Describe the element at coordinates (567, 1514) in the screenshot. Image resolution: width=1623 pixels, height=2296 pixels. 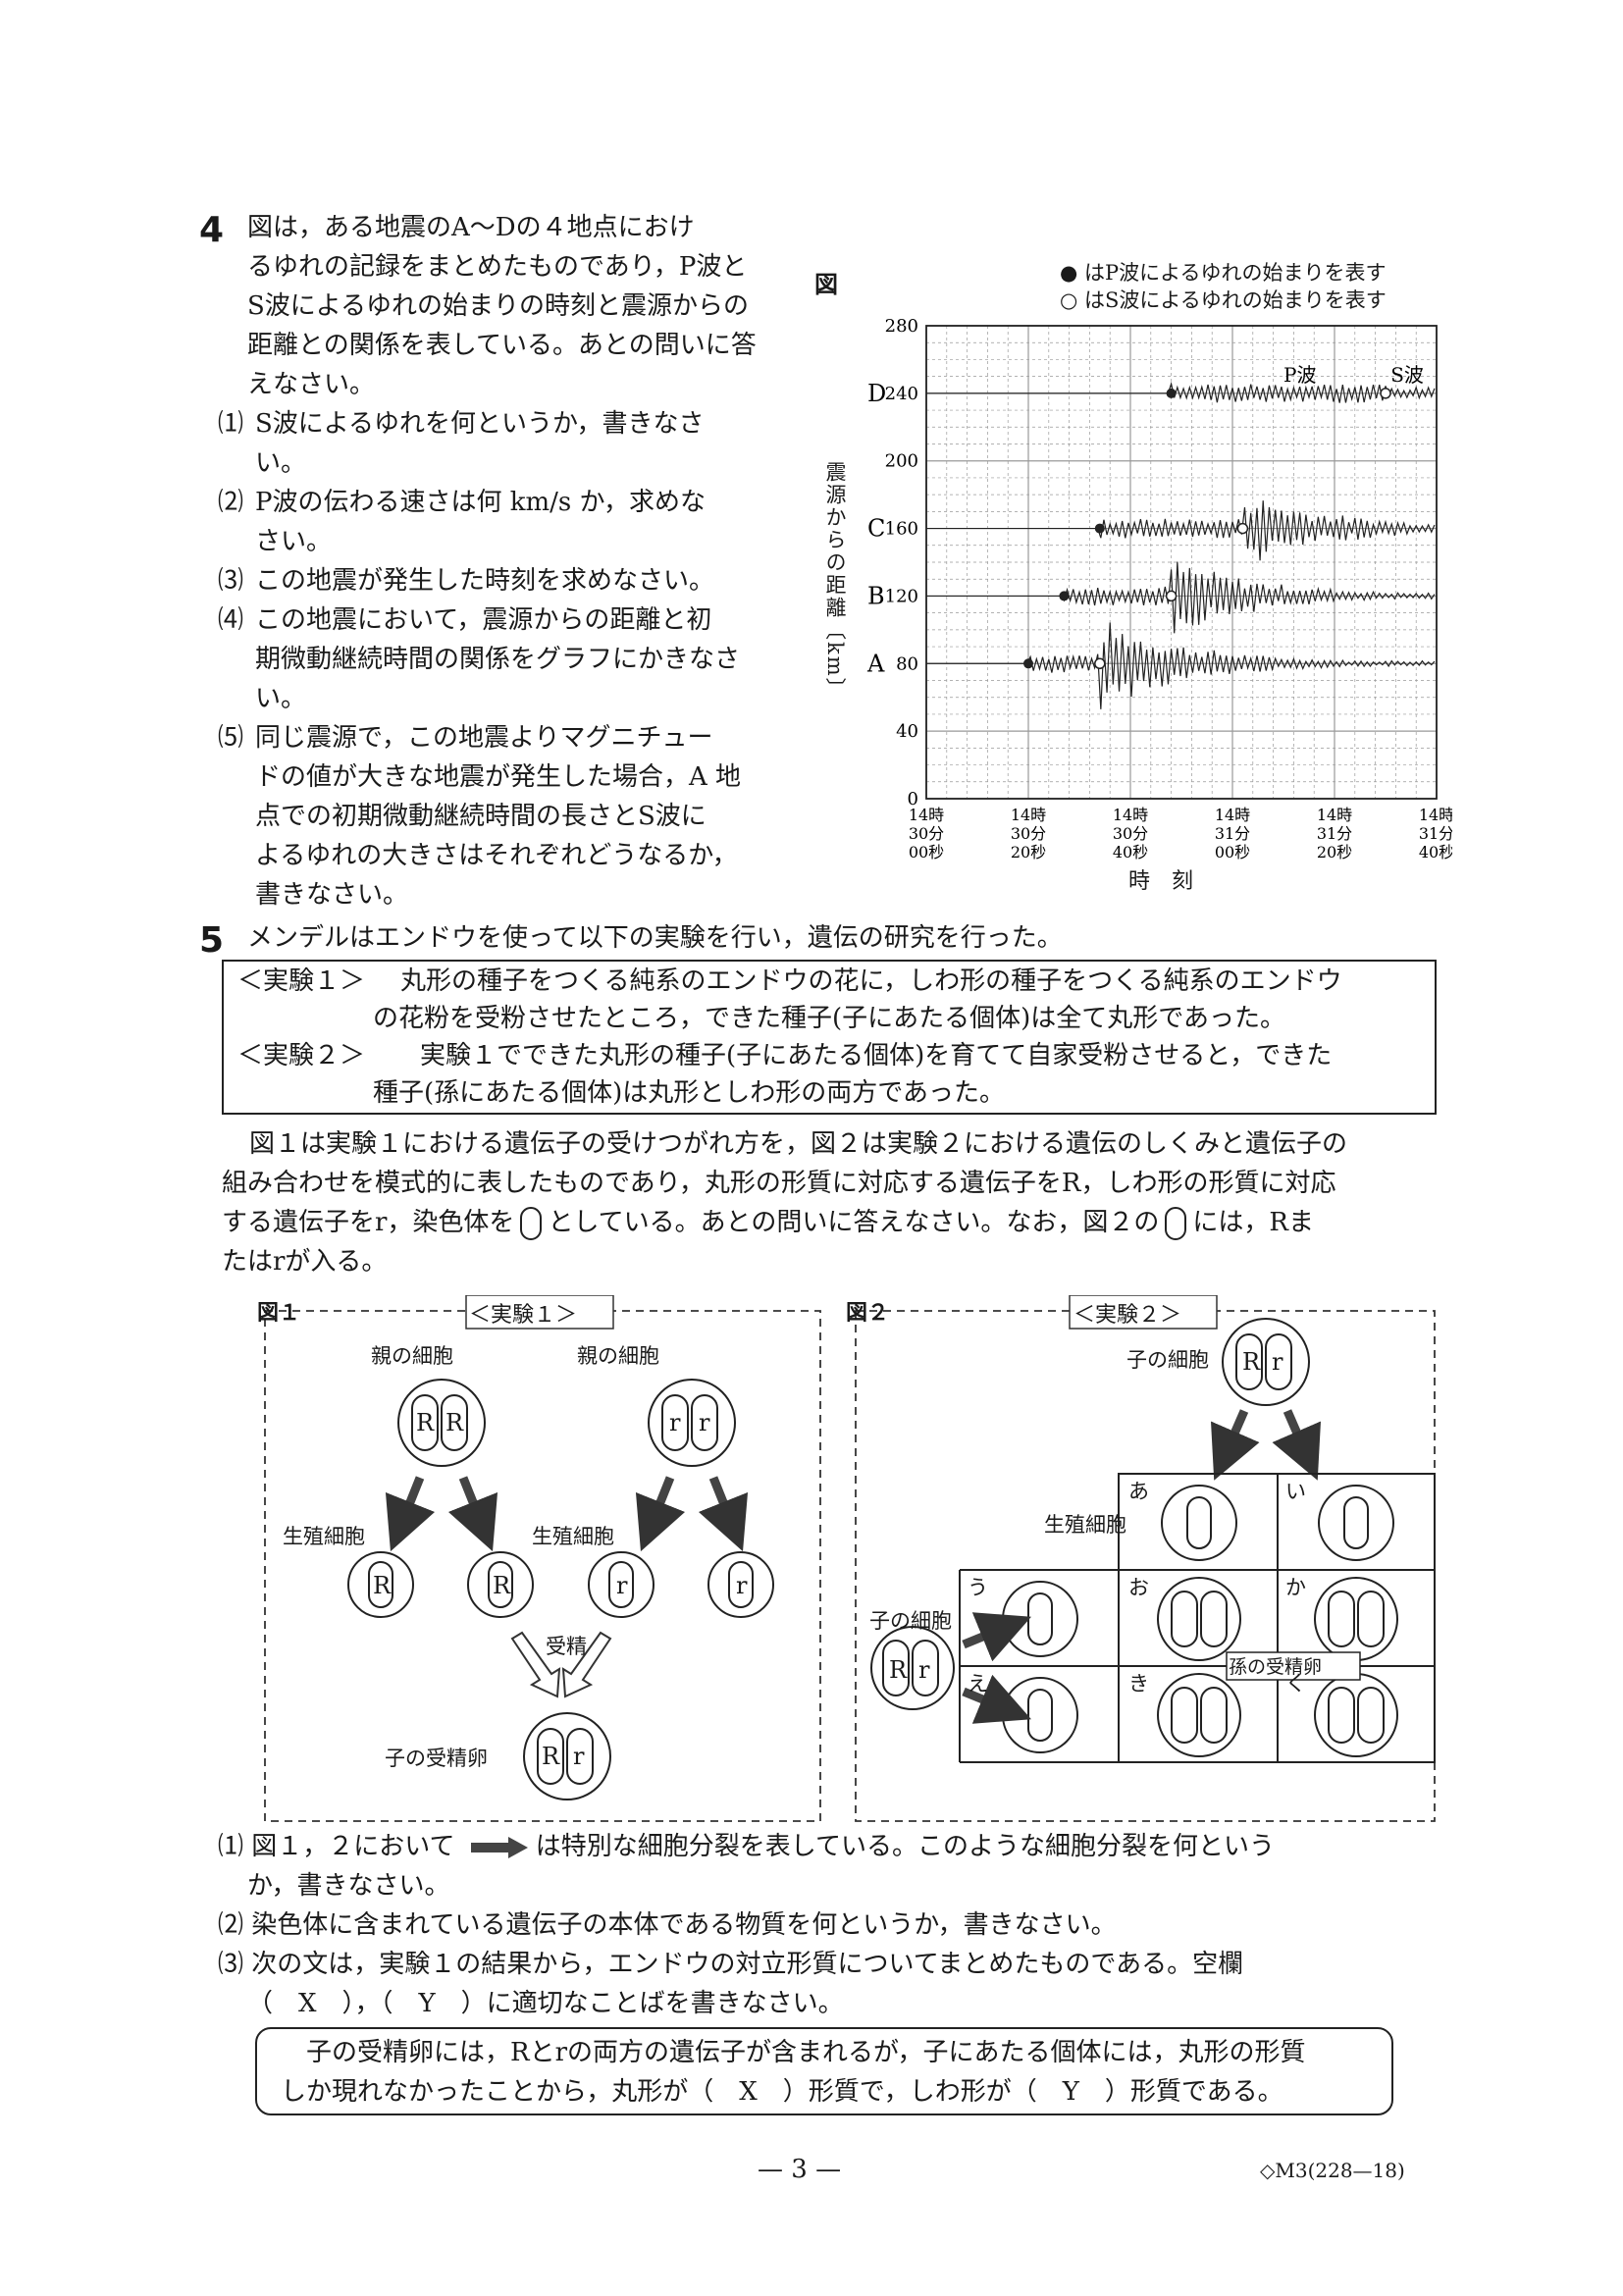
I see `meiosis-arrows-fig1` at that location.